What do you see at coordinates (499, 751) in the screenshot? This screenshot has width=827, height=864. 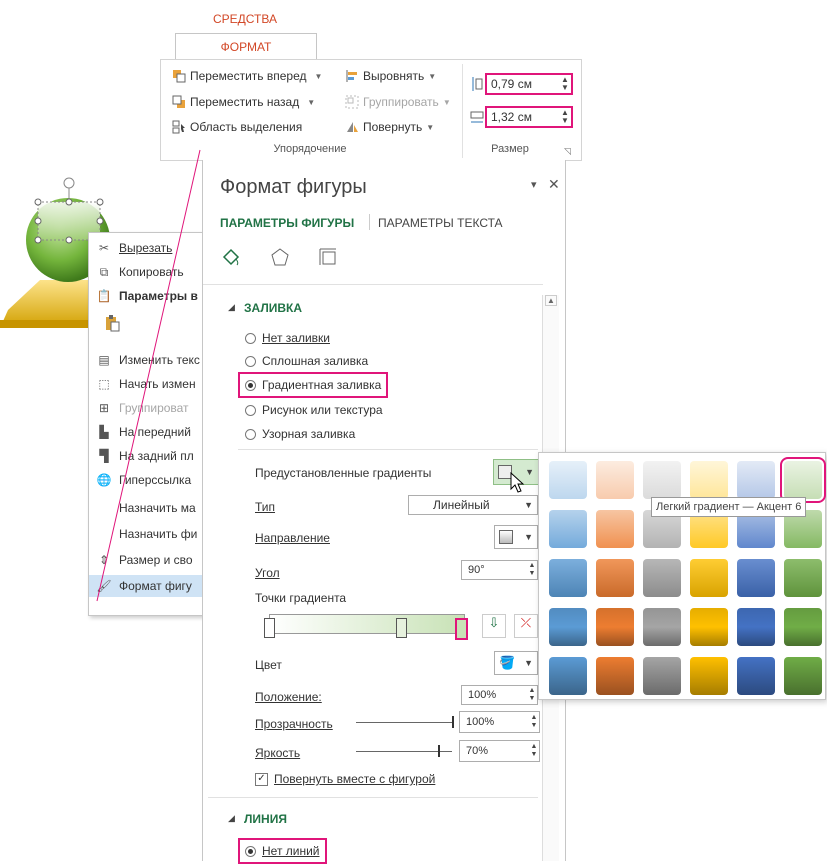 I see `brightness-spinner: 70% ▲ ▼` at bounding box center [499, 751].